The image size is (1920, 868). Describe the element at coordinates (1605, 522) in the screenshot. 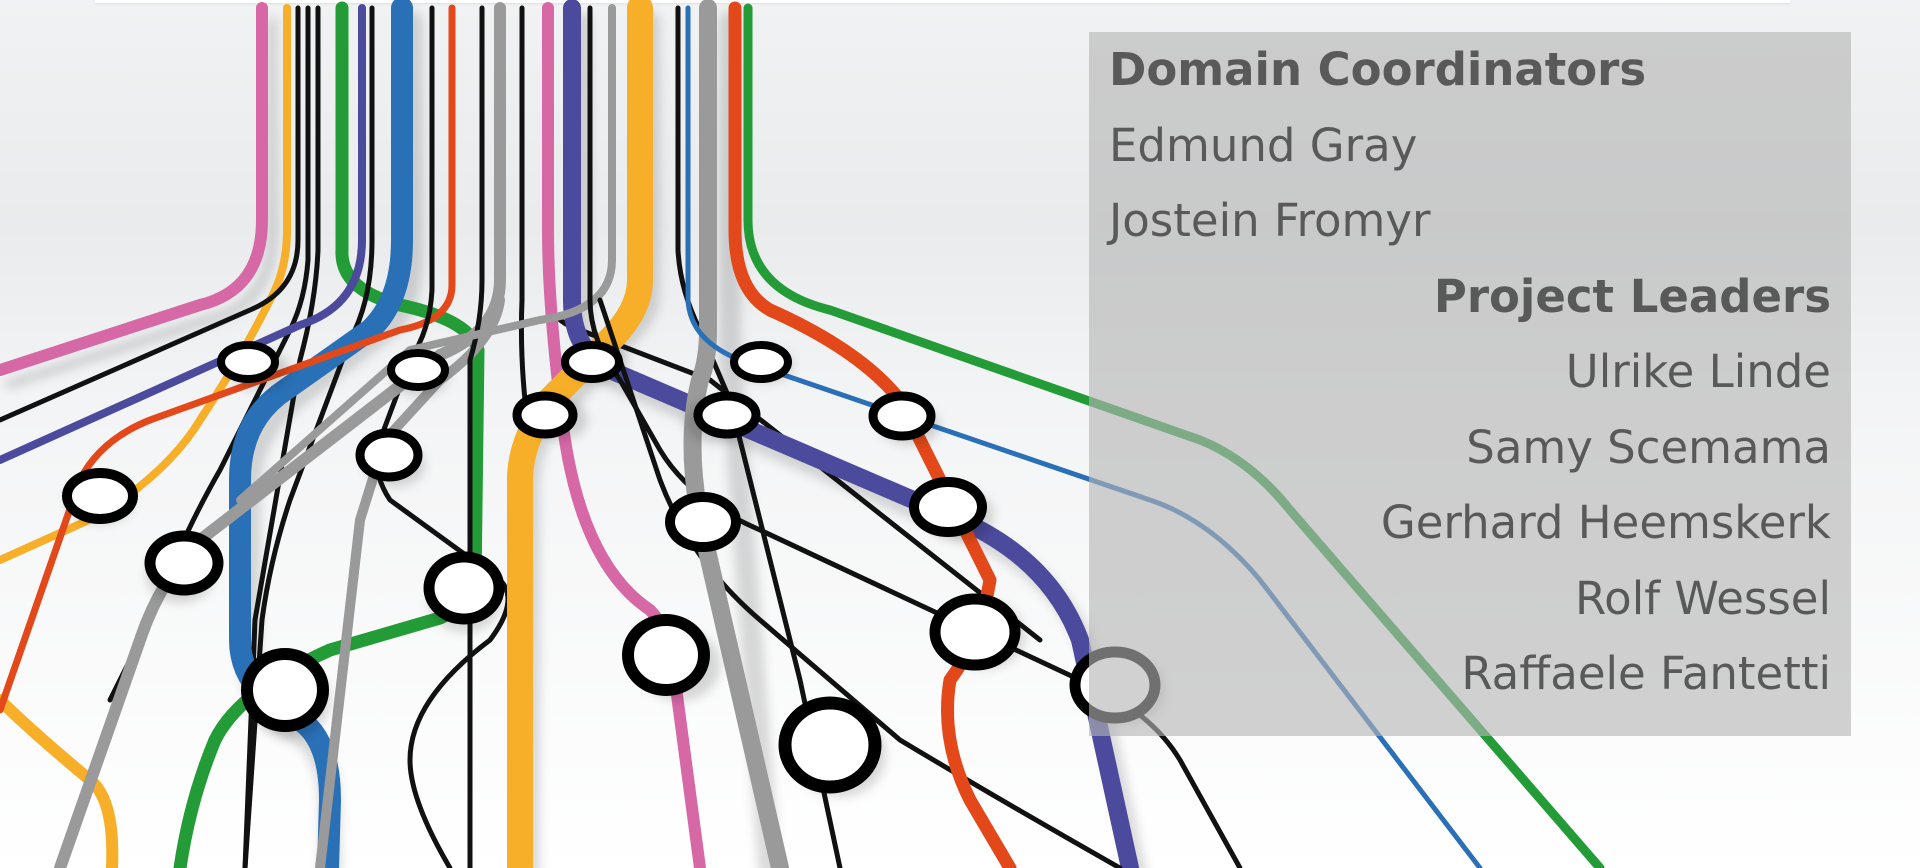

I see `project-leader-name: Gerhard Heemskerk` at that location.